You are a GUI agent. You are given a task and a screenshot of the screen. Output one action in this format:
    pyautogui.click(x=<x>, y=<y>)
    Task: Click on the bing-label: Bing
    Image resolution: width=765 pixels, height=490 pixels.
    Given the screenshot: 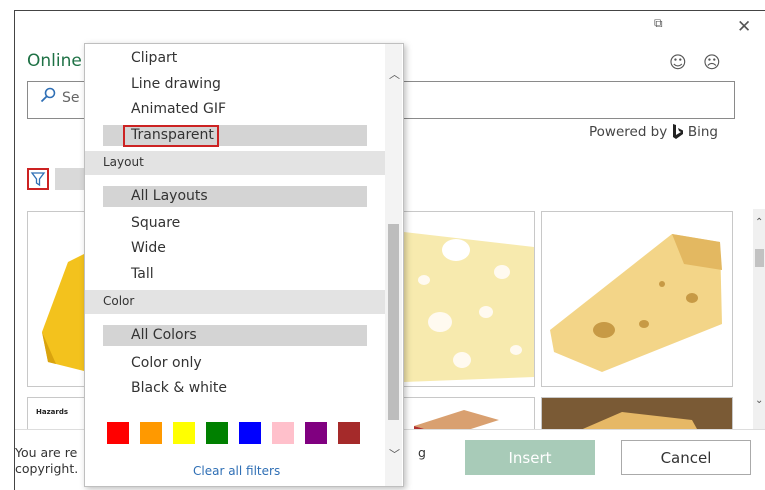 What is the action you would take?
    pyautogui.click(x=702, y=132)
    